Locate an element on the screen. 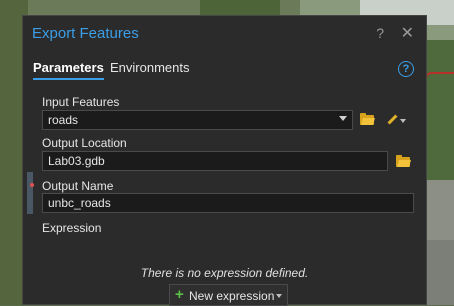 This screenshot has width=454, height=306. output-location-label: Output Location is located at coordinates (84, 143).